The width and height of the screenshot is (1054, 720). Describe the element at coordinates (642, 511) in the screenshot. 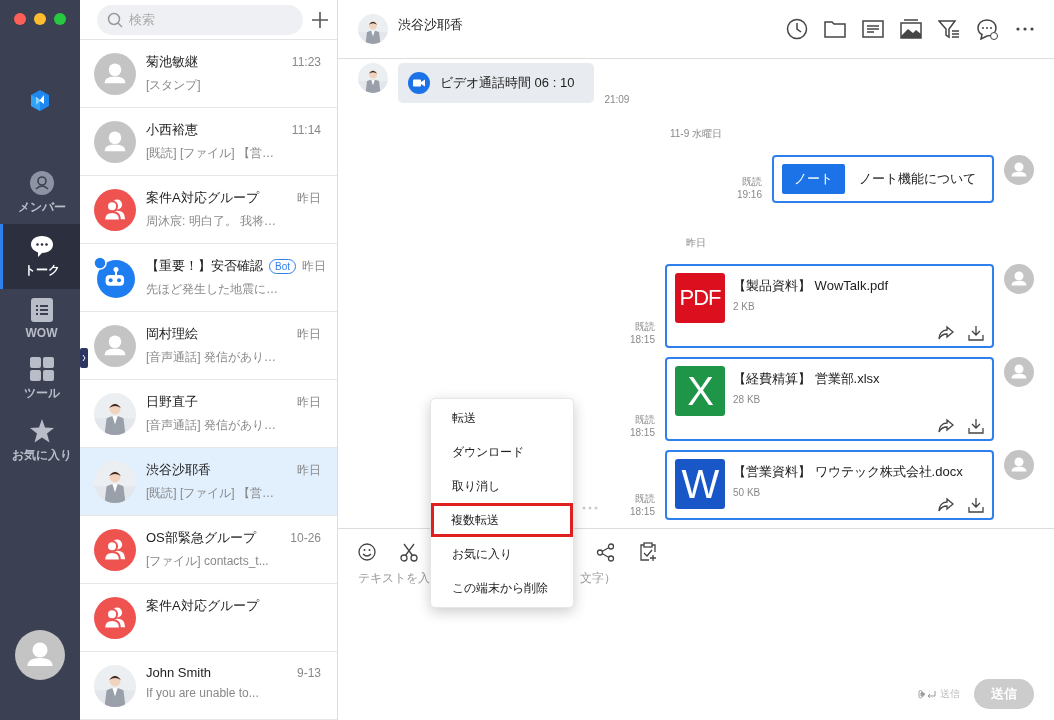

I see `message-time: 18:15` at that location.